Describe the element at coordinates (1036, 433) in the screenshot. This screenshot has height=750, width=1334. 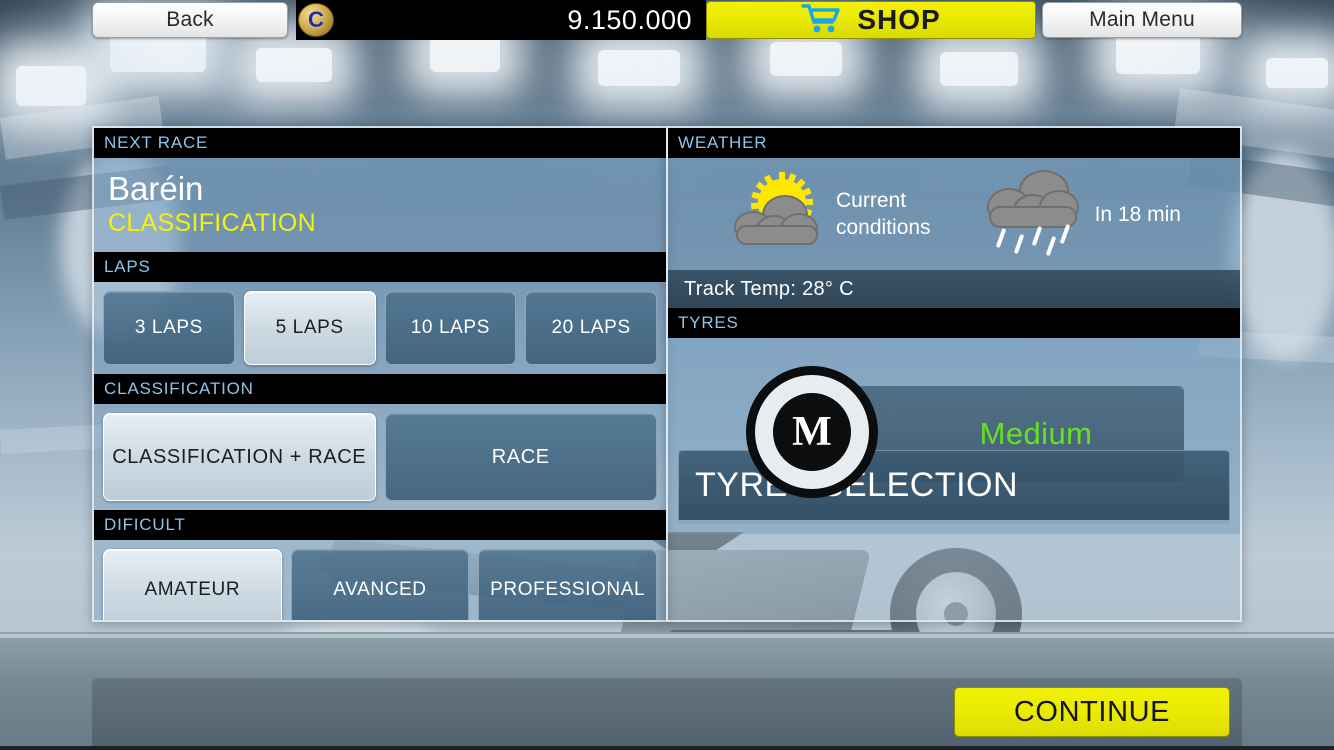
I see `tyre-compound-name: Medium` at that location.